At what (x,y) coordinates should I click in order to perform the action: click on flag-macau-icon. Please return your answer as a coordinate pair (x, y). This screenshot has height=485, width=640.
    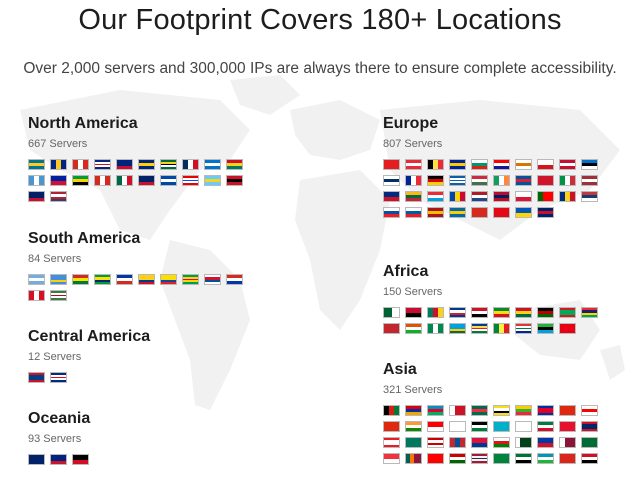
    Looking at the image, I should click on (413, 442).